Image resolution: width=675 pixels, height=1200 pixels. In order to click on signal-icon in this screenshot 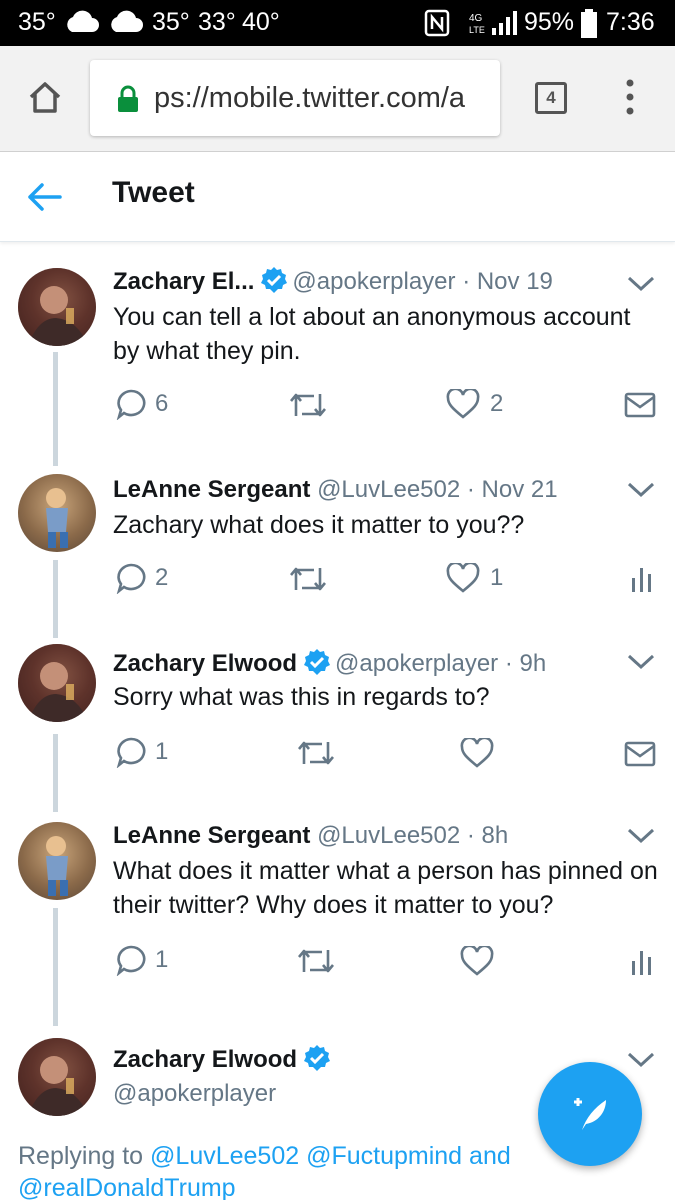, I will do `click(505, 26)`.